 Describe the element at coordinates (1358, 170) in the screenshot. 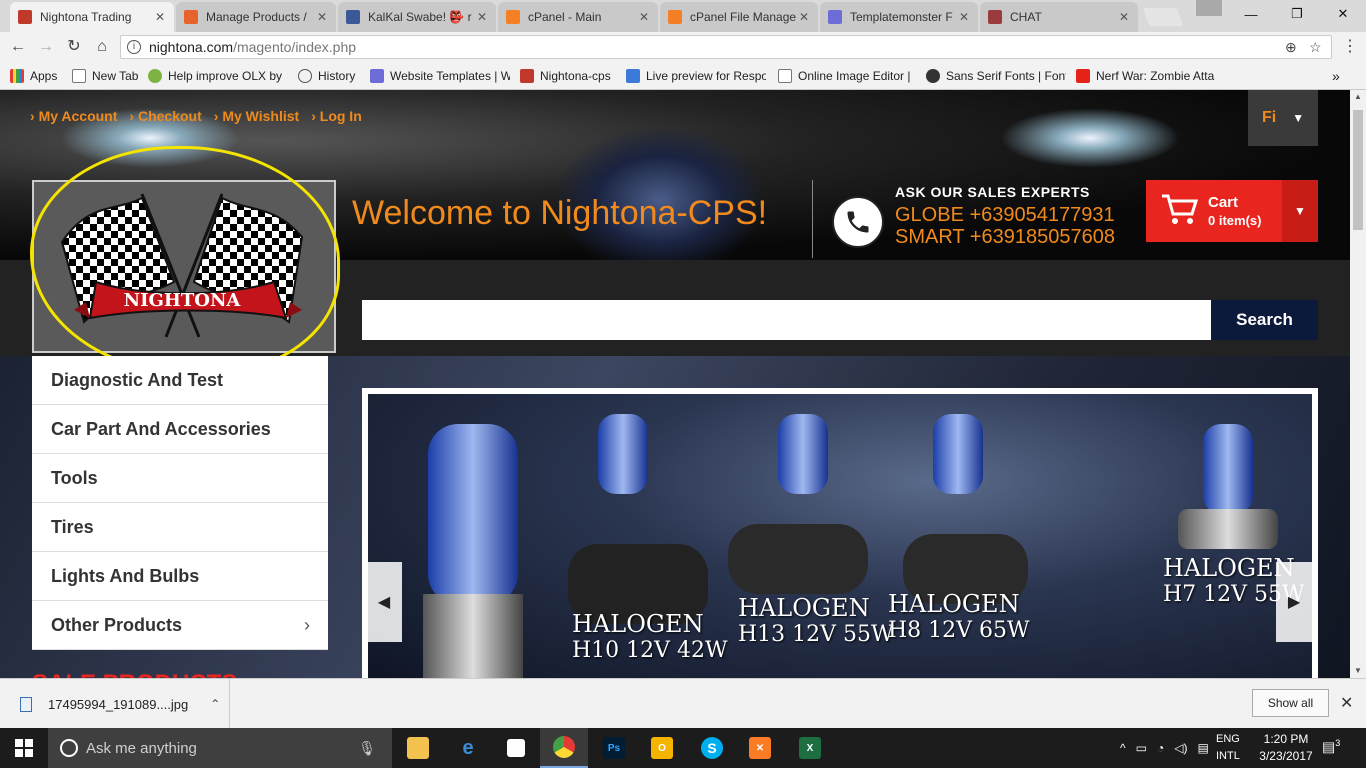

I see `scrollbar-thumb` at that location.